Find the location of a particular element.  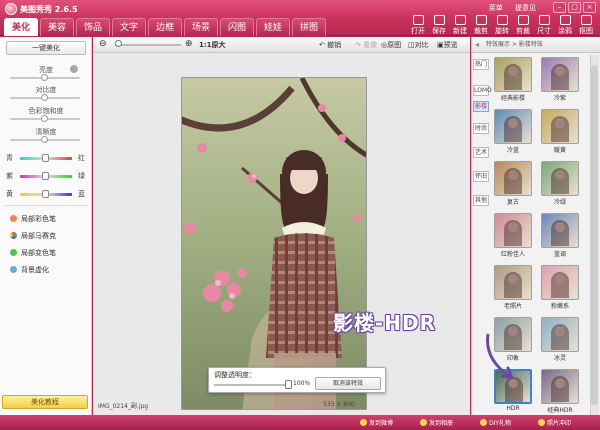

side-tab-studio: 影楼 is located at coordinates (481, 106).